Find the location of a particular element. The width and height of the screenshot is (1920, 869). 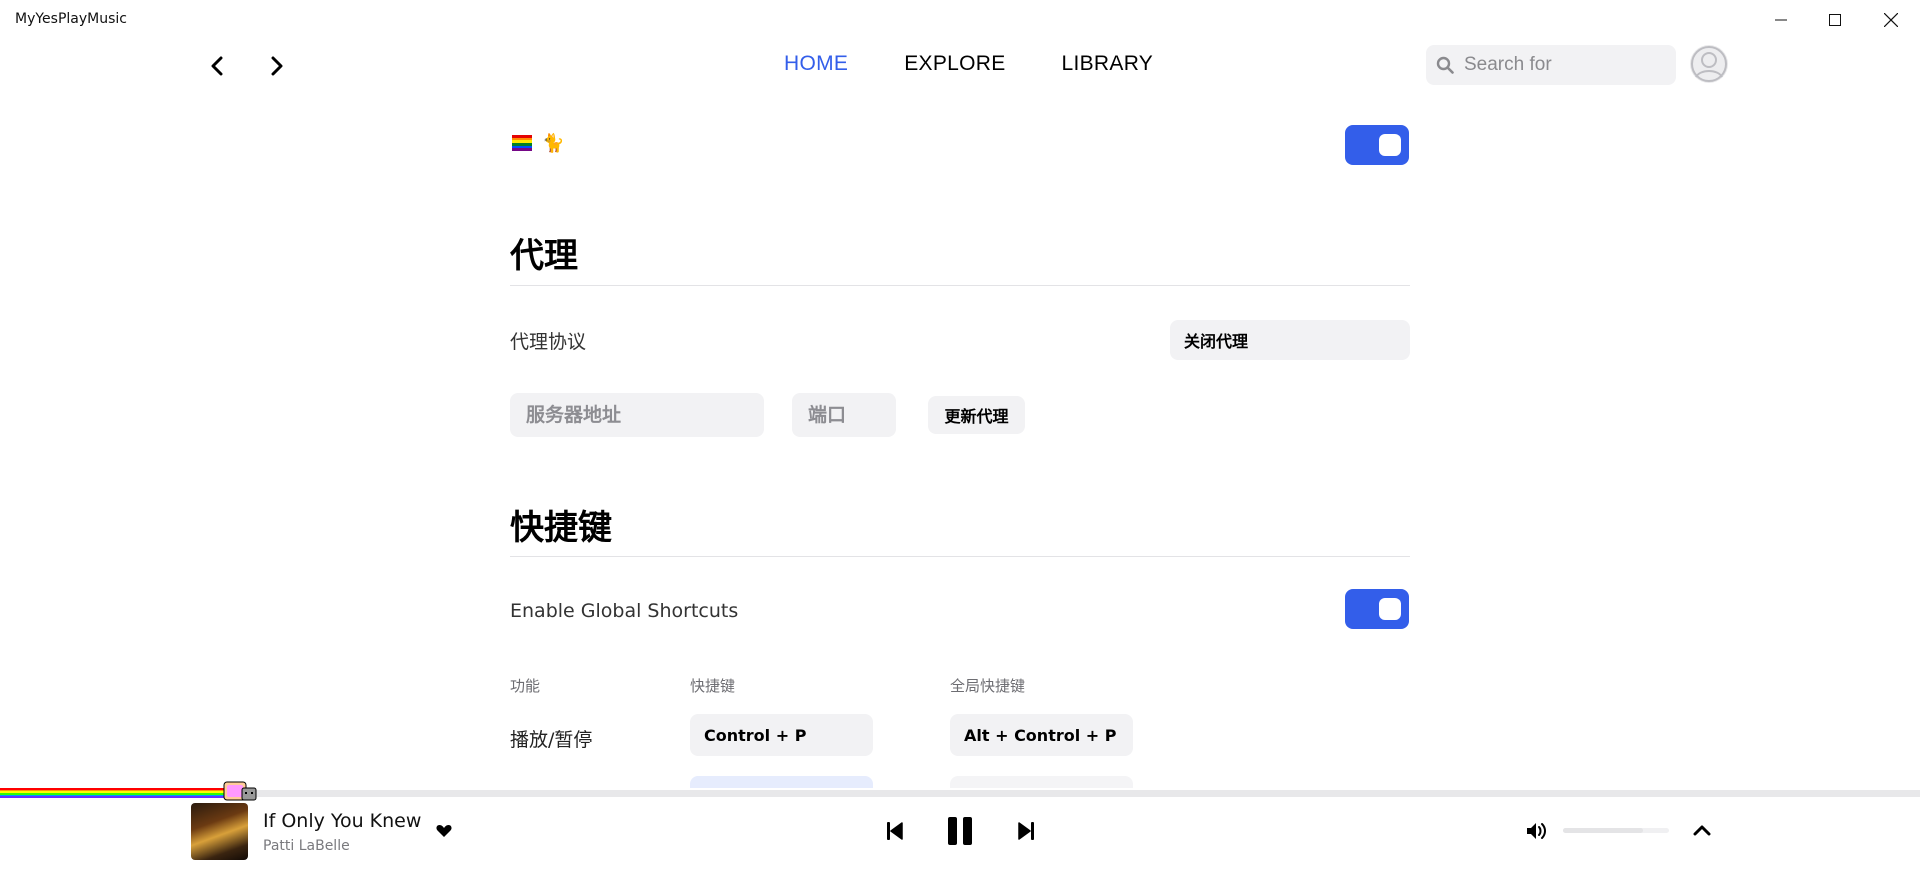

search-icon is located at coordinates (1445, 65).